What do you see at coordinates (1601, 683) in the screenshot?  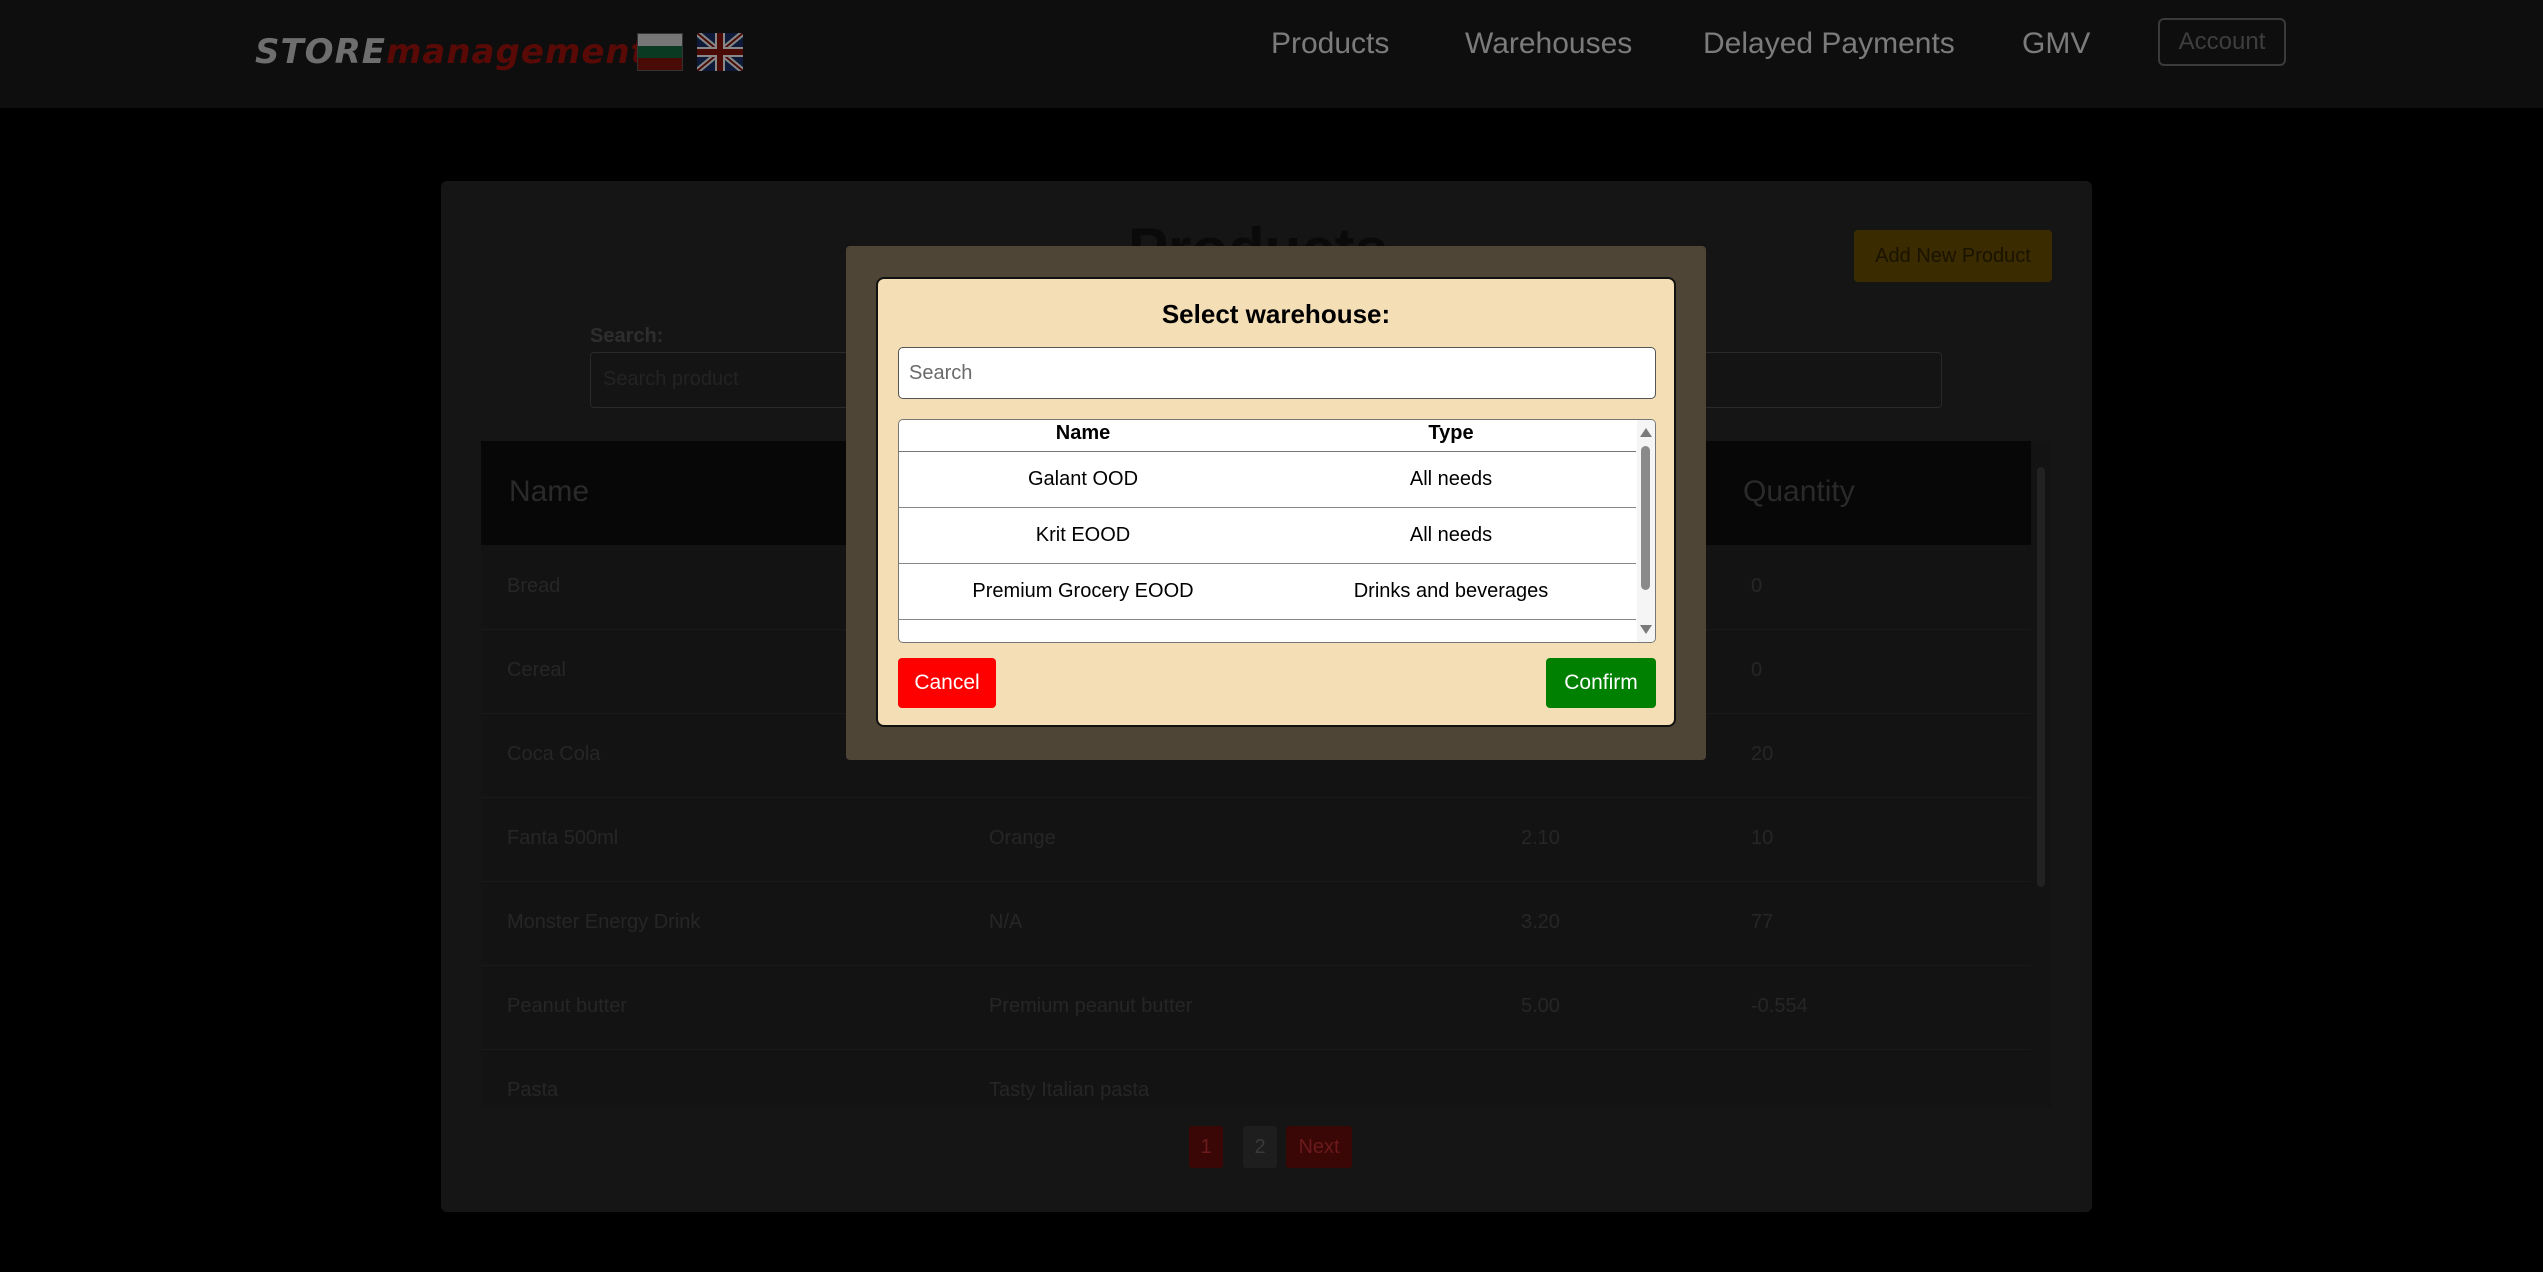 I see `confirm-button: Confirm` at bounding box center [1601, 683].